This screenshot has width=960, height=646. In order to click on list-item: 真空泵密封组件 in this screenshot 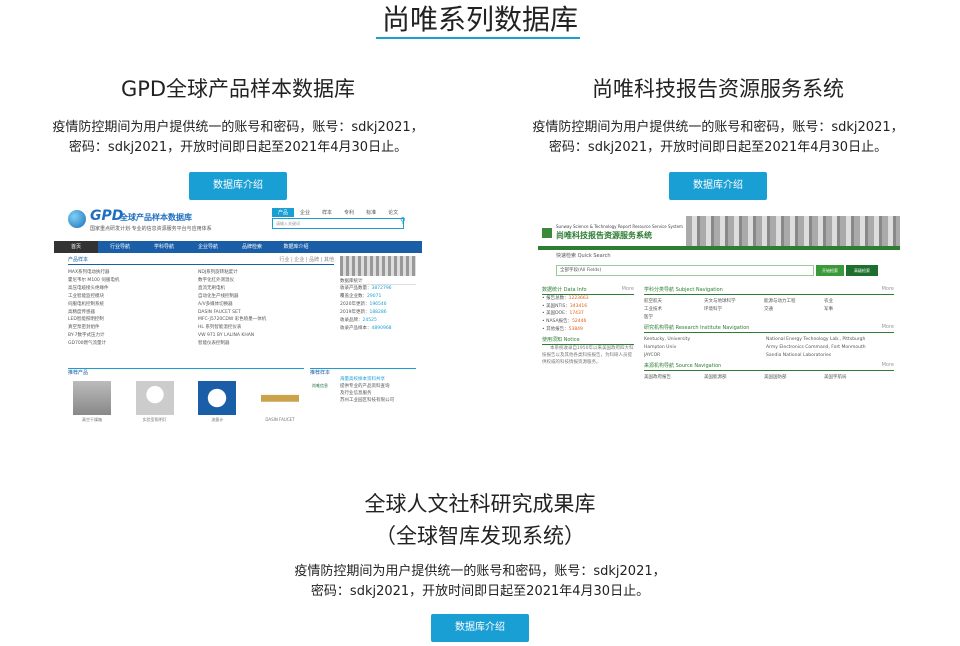, I will do `click(84, 328)`.